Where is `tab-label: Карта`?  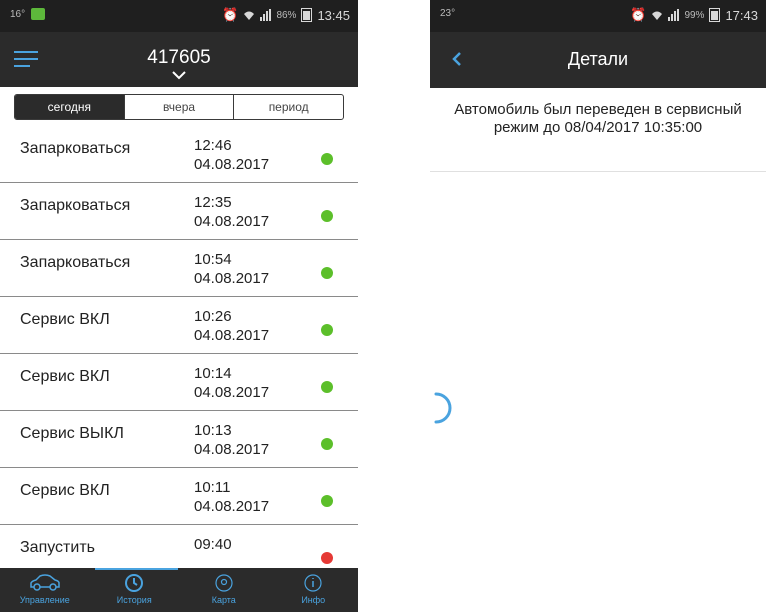
tab-label: Карта is located at coordinates (223, 600).